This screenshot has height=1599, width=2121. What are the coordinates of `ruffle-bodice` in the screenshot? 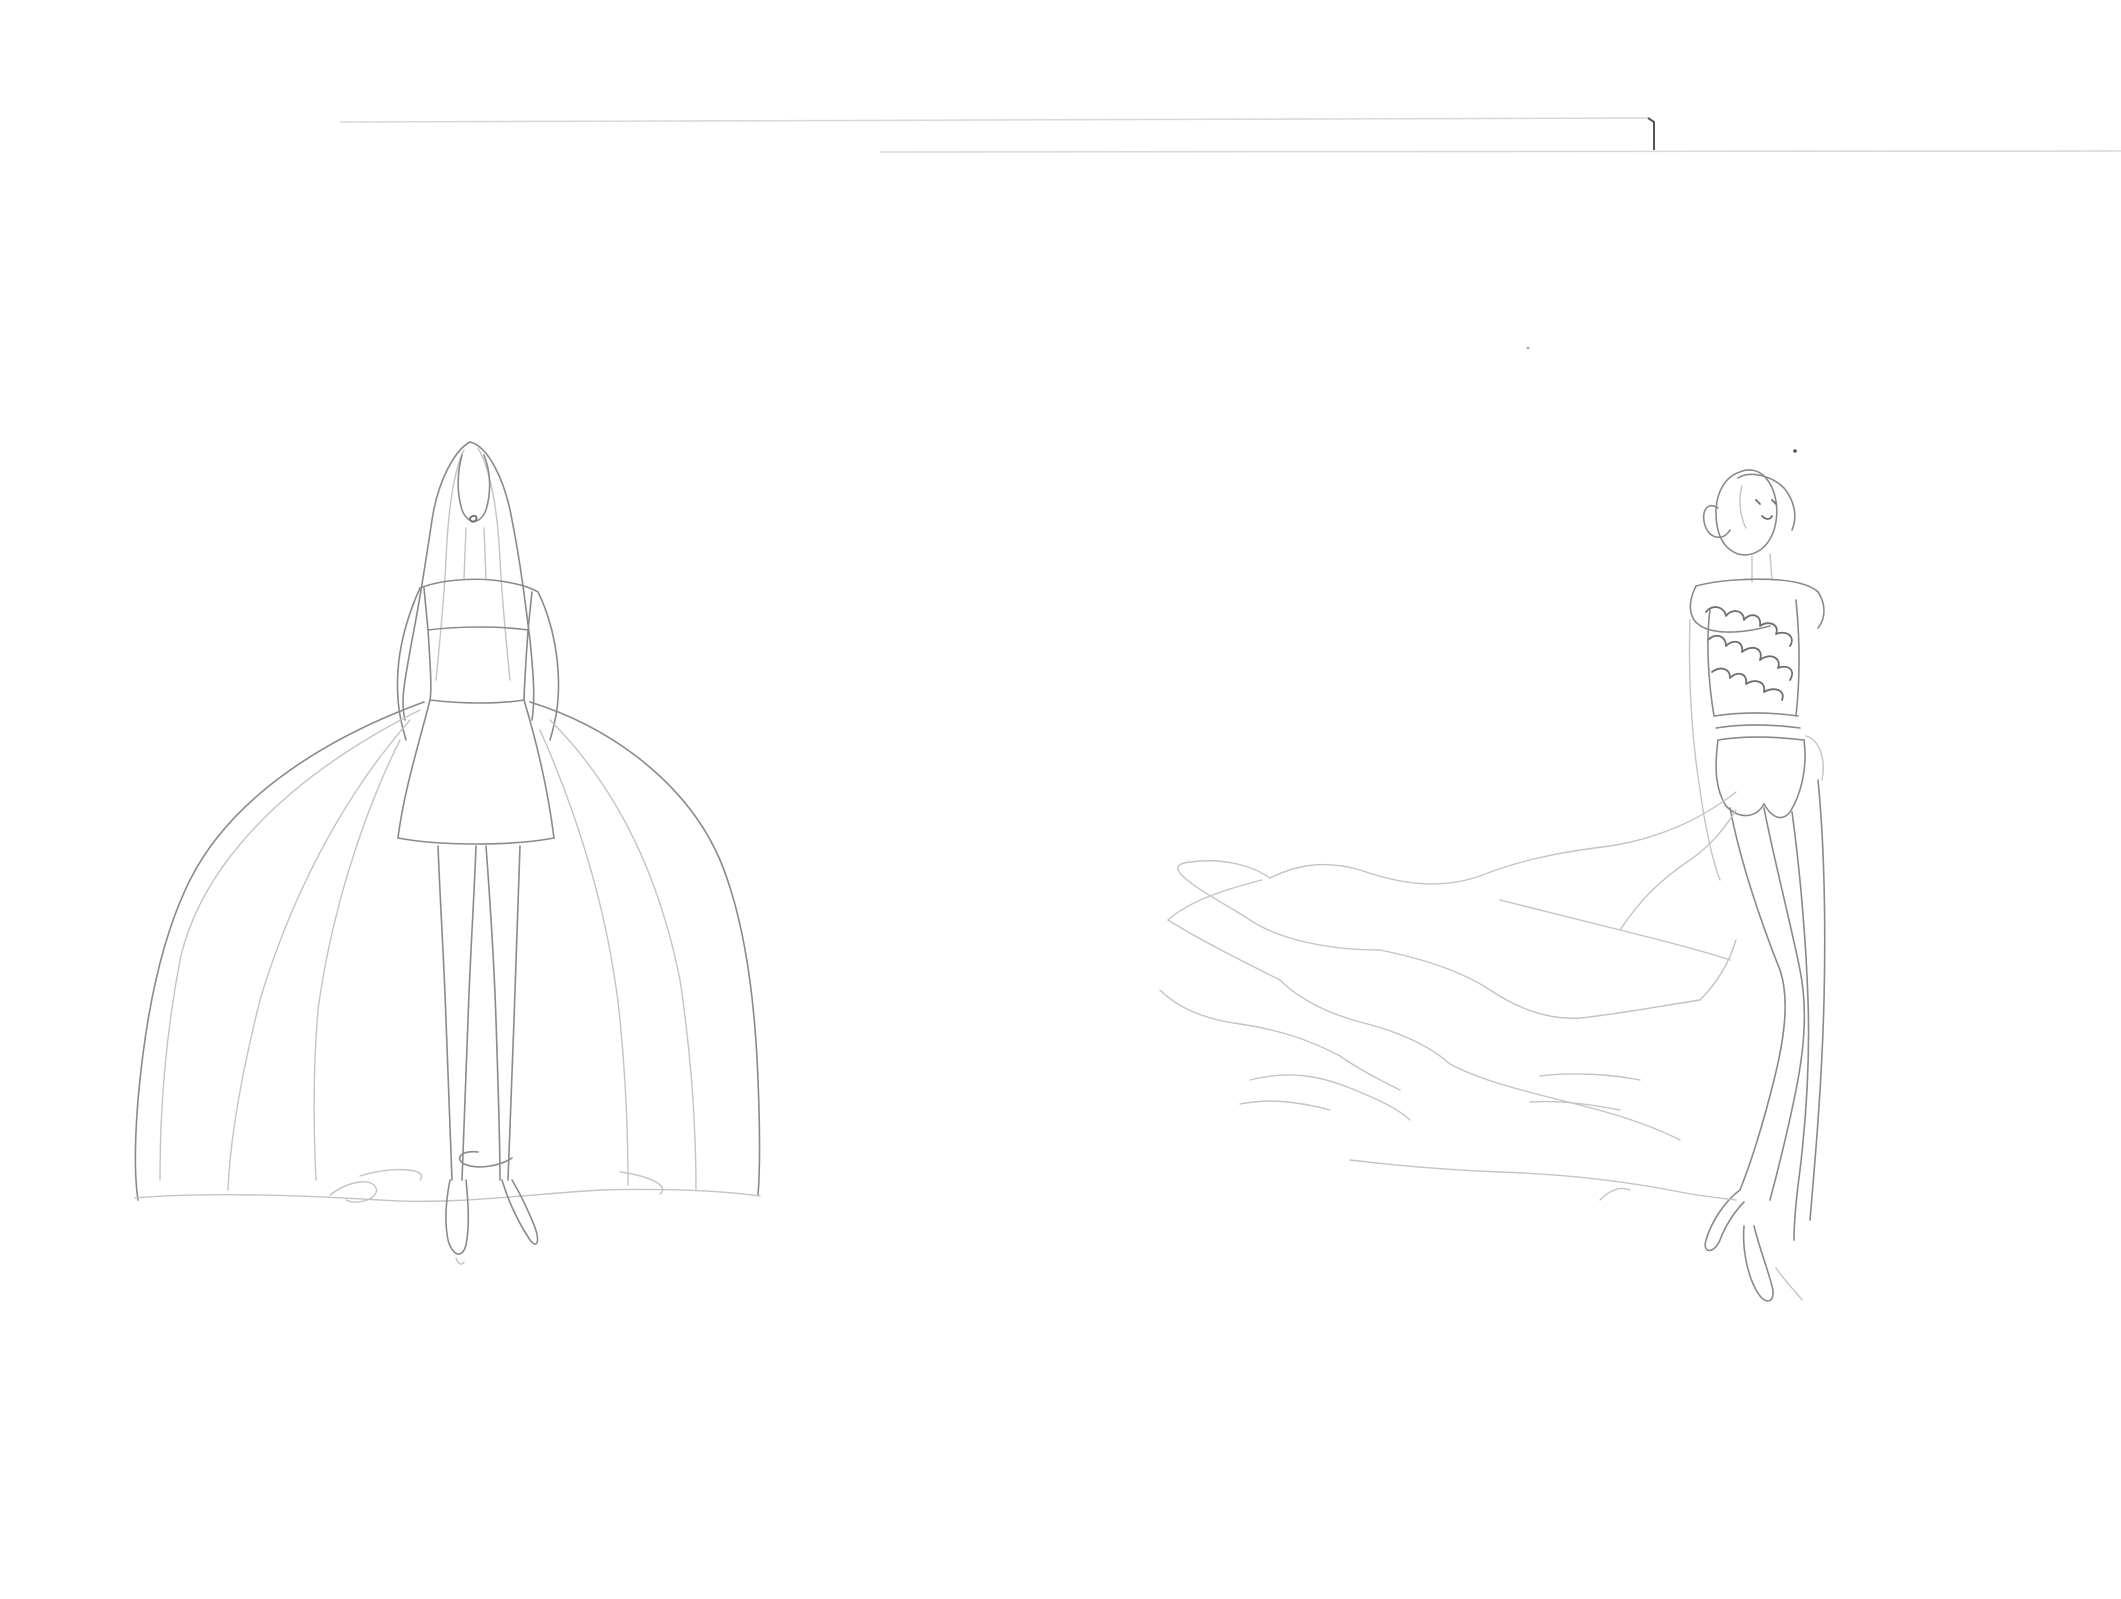 It's located at (1749, 626).